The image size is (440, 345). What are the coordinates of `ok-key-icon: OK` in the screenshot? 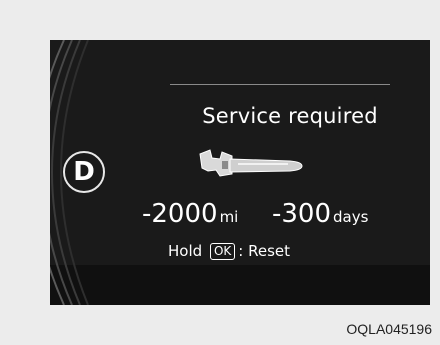 It's located at (222, 251).